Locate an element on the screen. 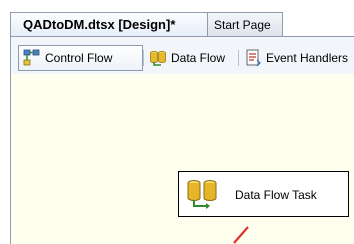 The image size is (354, 244). task-label: Data Flow Task is located at coordinates (276, 195).